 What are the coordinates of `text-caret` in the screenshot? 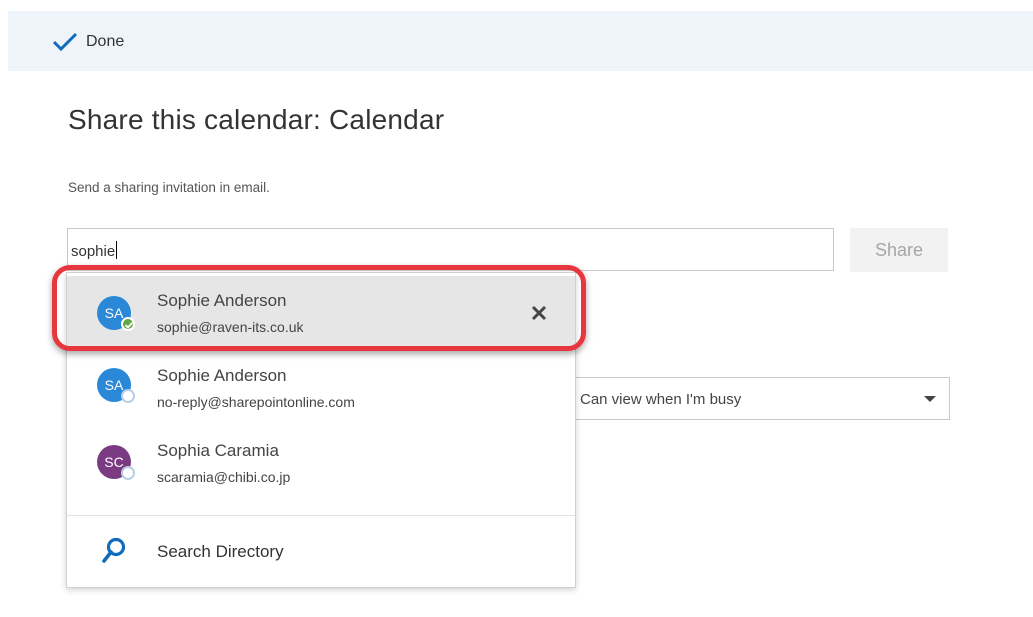 It's located at (117, 250).